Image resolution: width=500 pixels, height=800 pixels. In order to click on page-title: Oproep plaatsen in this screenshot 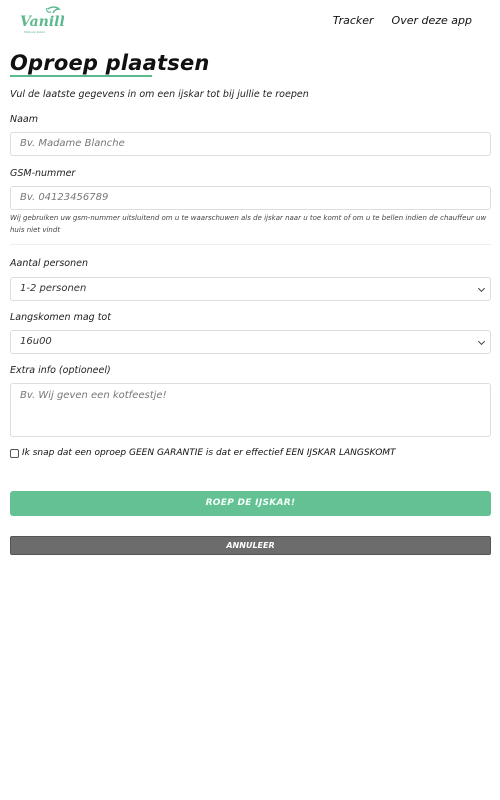, I will do `click(110, 63)`.